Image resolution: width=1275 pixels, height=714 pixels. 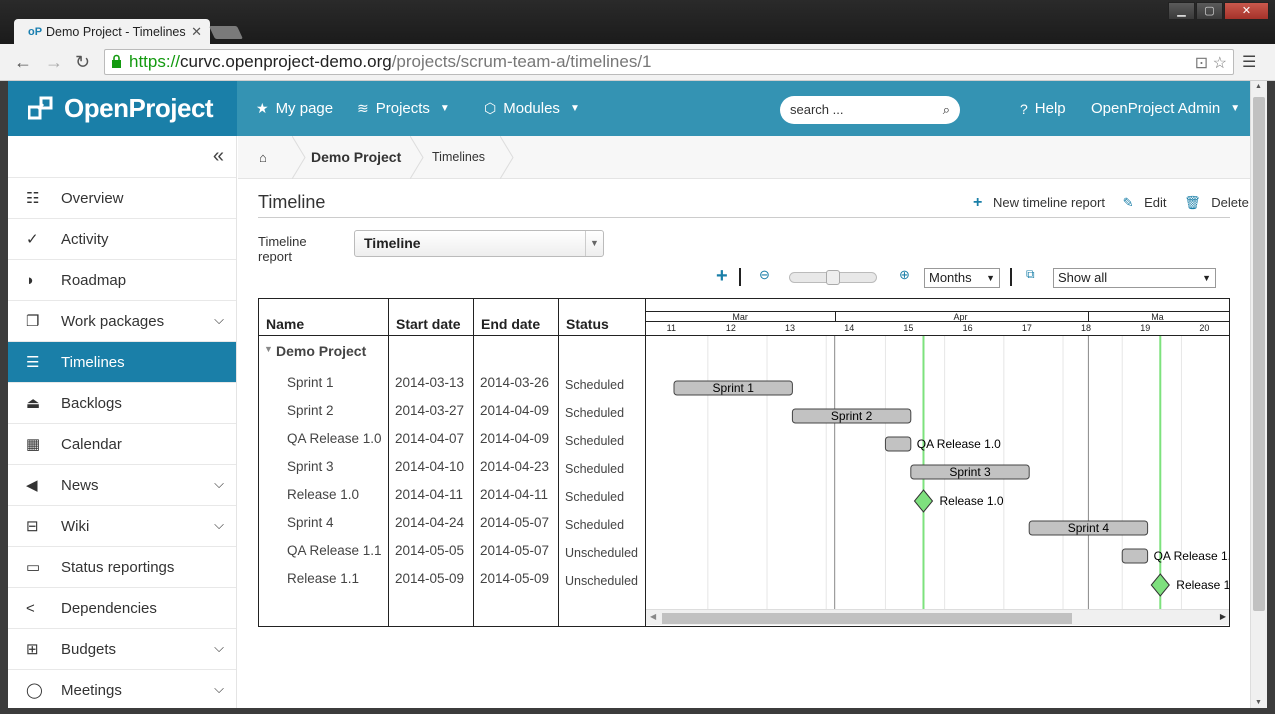 I want to click on row-start-date: 2014-05-05, so click(x=430, y=550).